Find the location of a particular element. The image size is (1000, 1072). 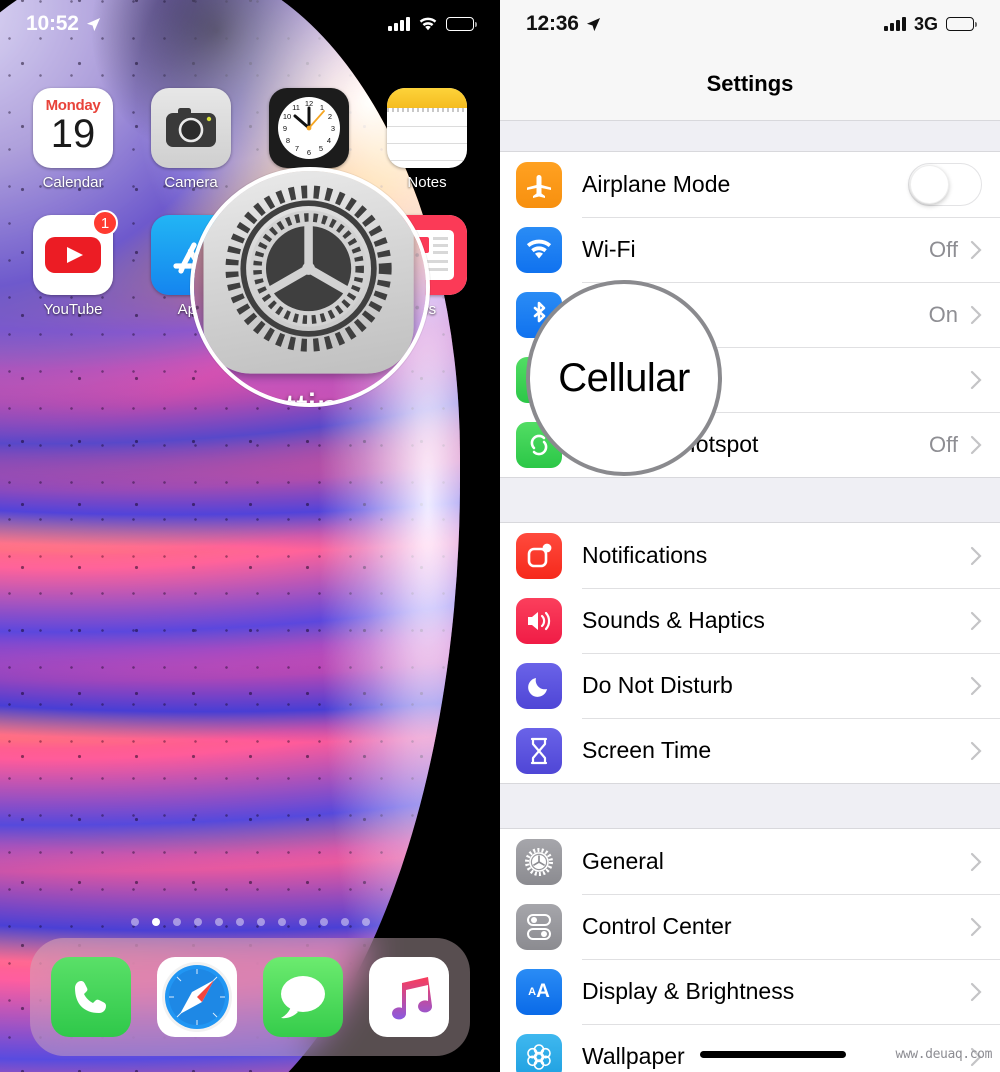

svg-text: 8 is located at coordinates (288, 140).